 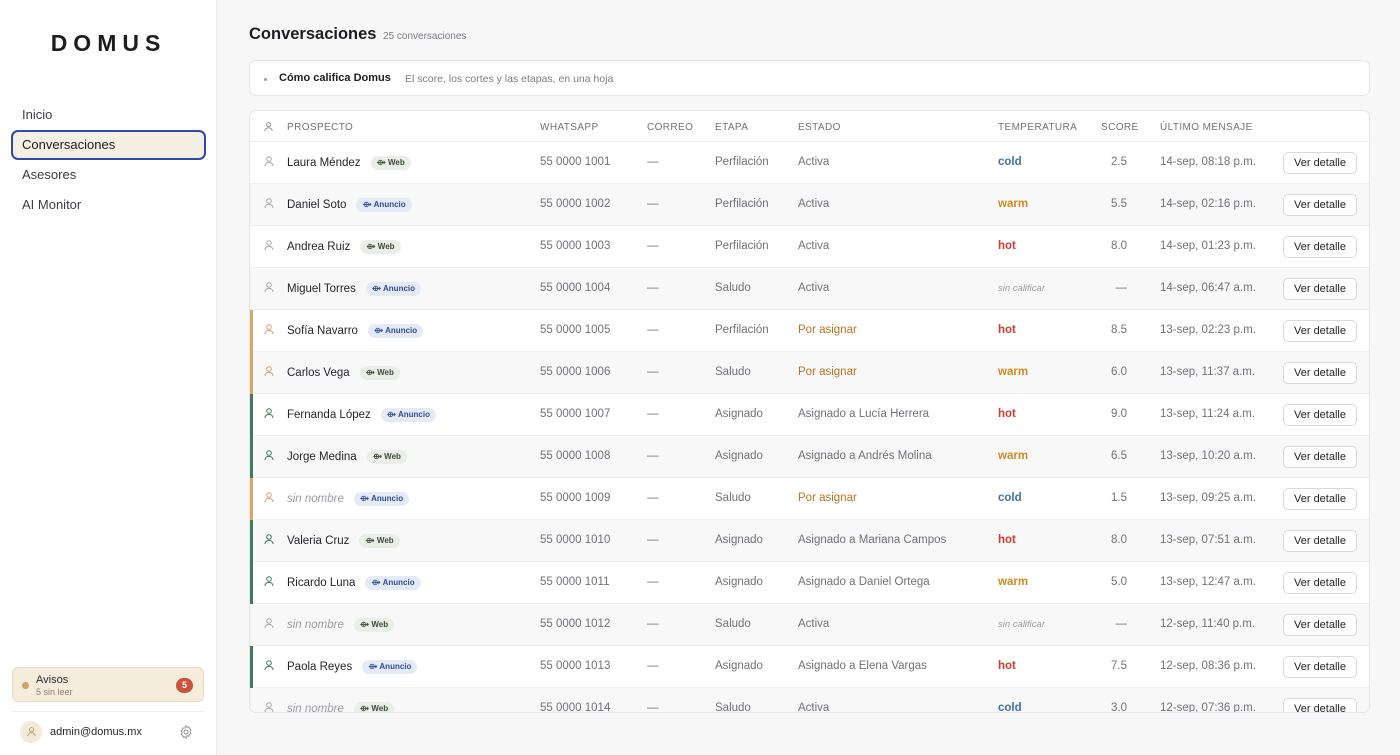 What do you see at coordinates (1010, 162) in the screenshot?
I see `temperatura-cell: cold` at bounding box center [1010, 162].